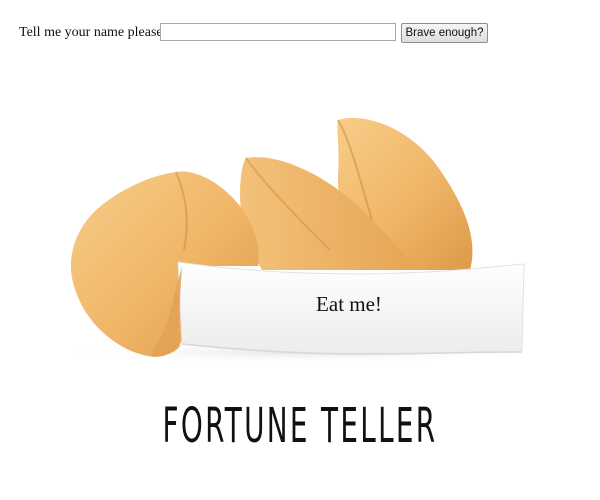 This screenshot has height=500, width=600. Describe the element at coordinates (278, 32) in the screenshot. I see `name-input` at that location.